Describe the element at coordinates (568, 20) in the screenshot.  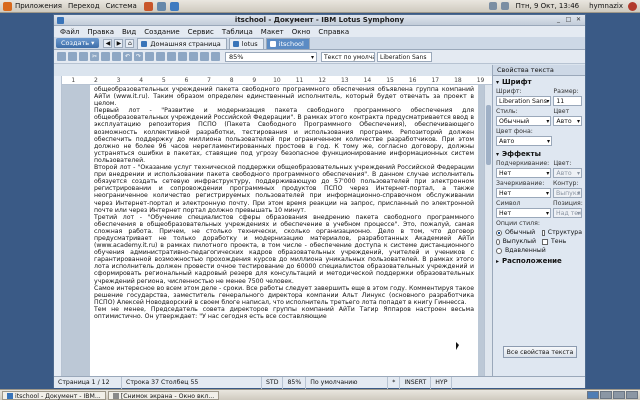
I see `maximize-icon: □` at that location.